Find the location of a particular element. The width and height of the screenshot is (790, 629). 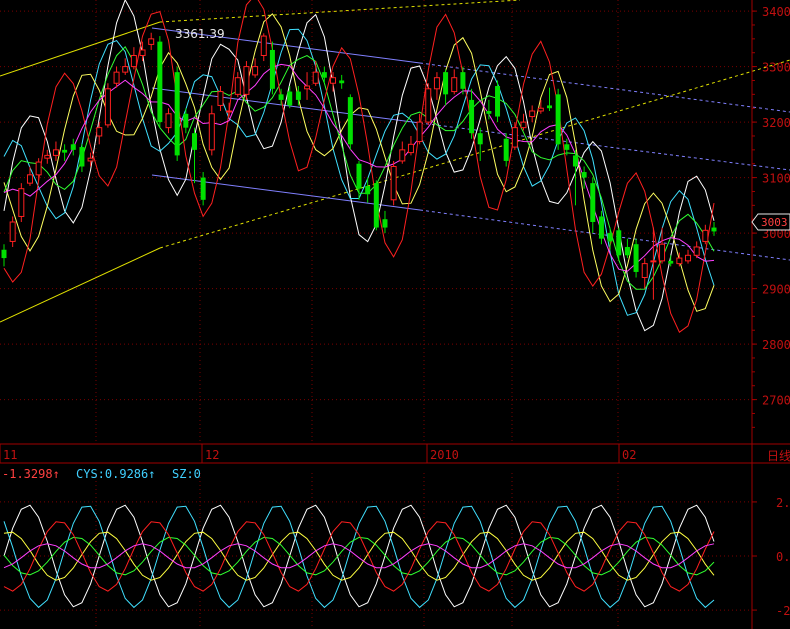

period-label: 日线 is located at coordinates (778, 456).